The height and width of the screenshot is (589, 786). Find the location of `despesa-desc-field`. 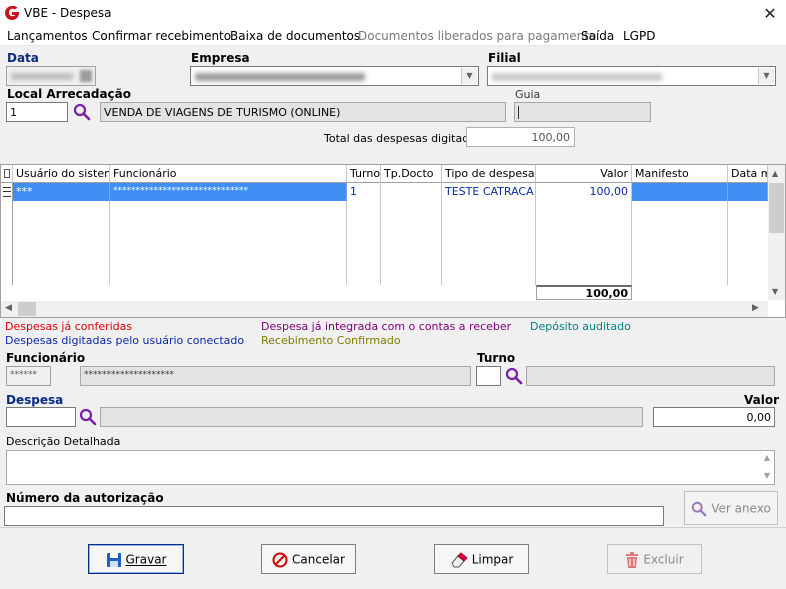

despesa-desc-field is located at coordinates (371, 417).